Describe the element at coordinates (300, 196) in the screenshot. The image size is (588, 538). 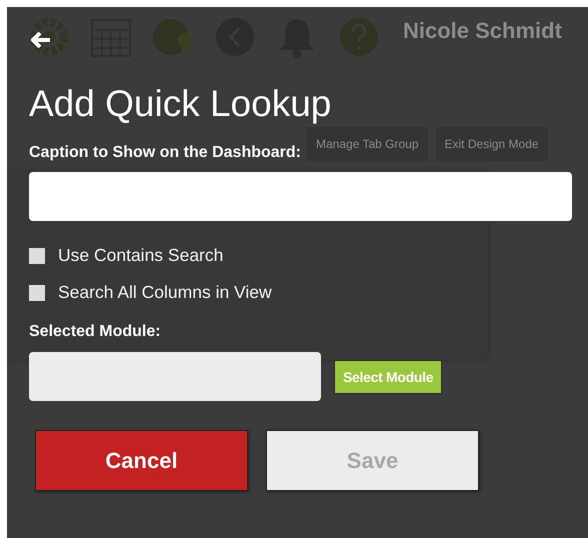
I see `caption-input-field` at that location.